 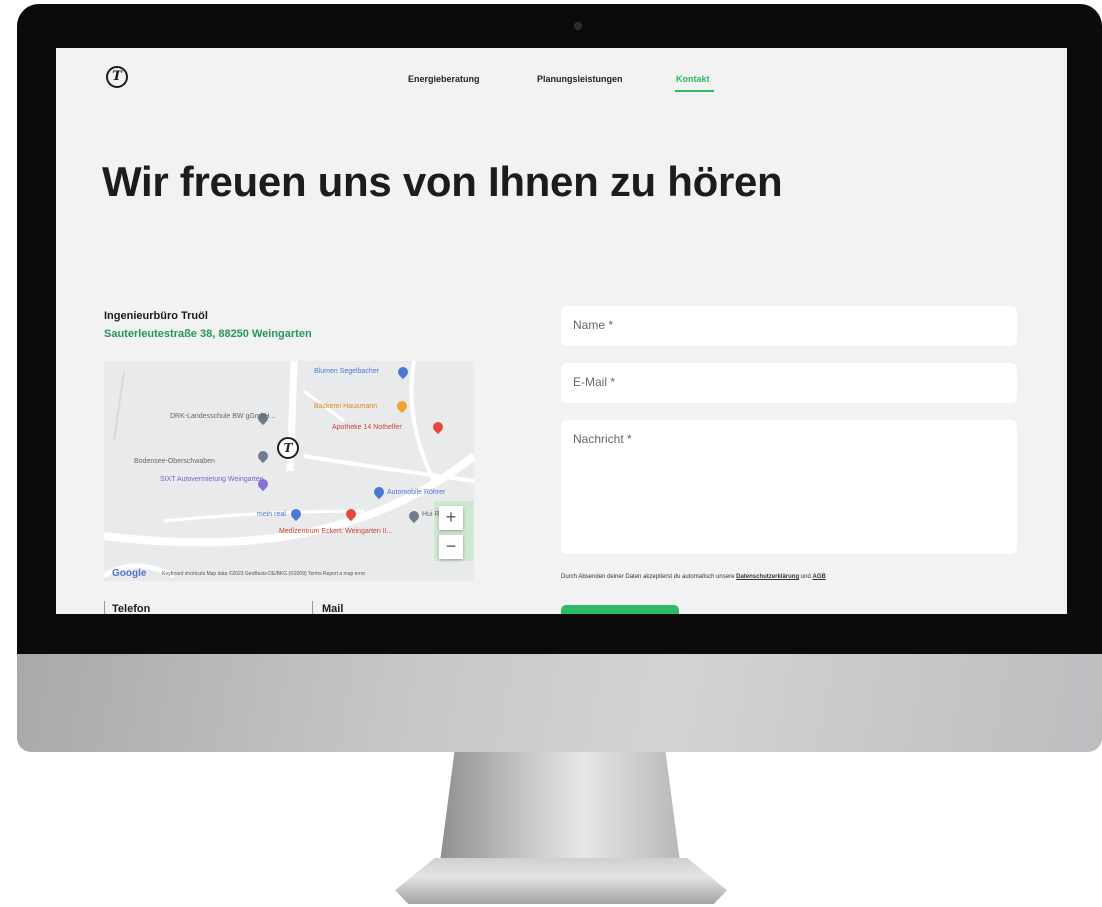 I want to click on privacy-link: Datenschutzerklärung, so click(x=767, y=577).